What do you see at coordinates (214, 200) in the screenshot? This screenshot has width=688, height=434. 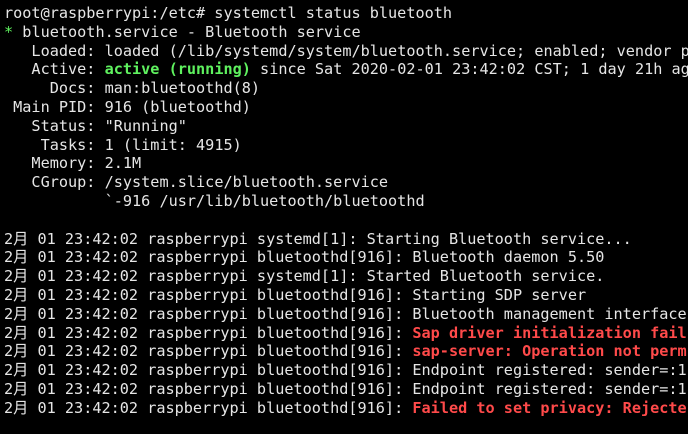 I see `cgroup-child: `-916 /usr/lib/bluetooth/bluetoothd` at bounding box center [214, 200].